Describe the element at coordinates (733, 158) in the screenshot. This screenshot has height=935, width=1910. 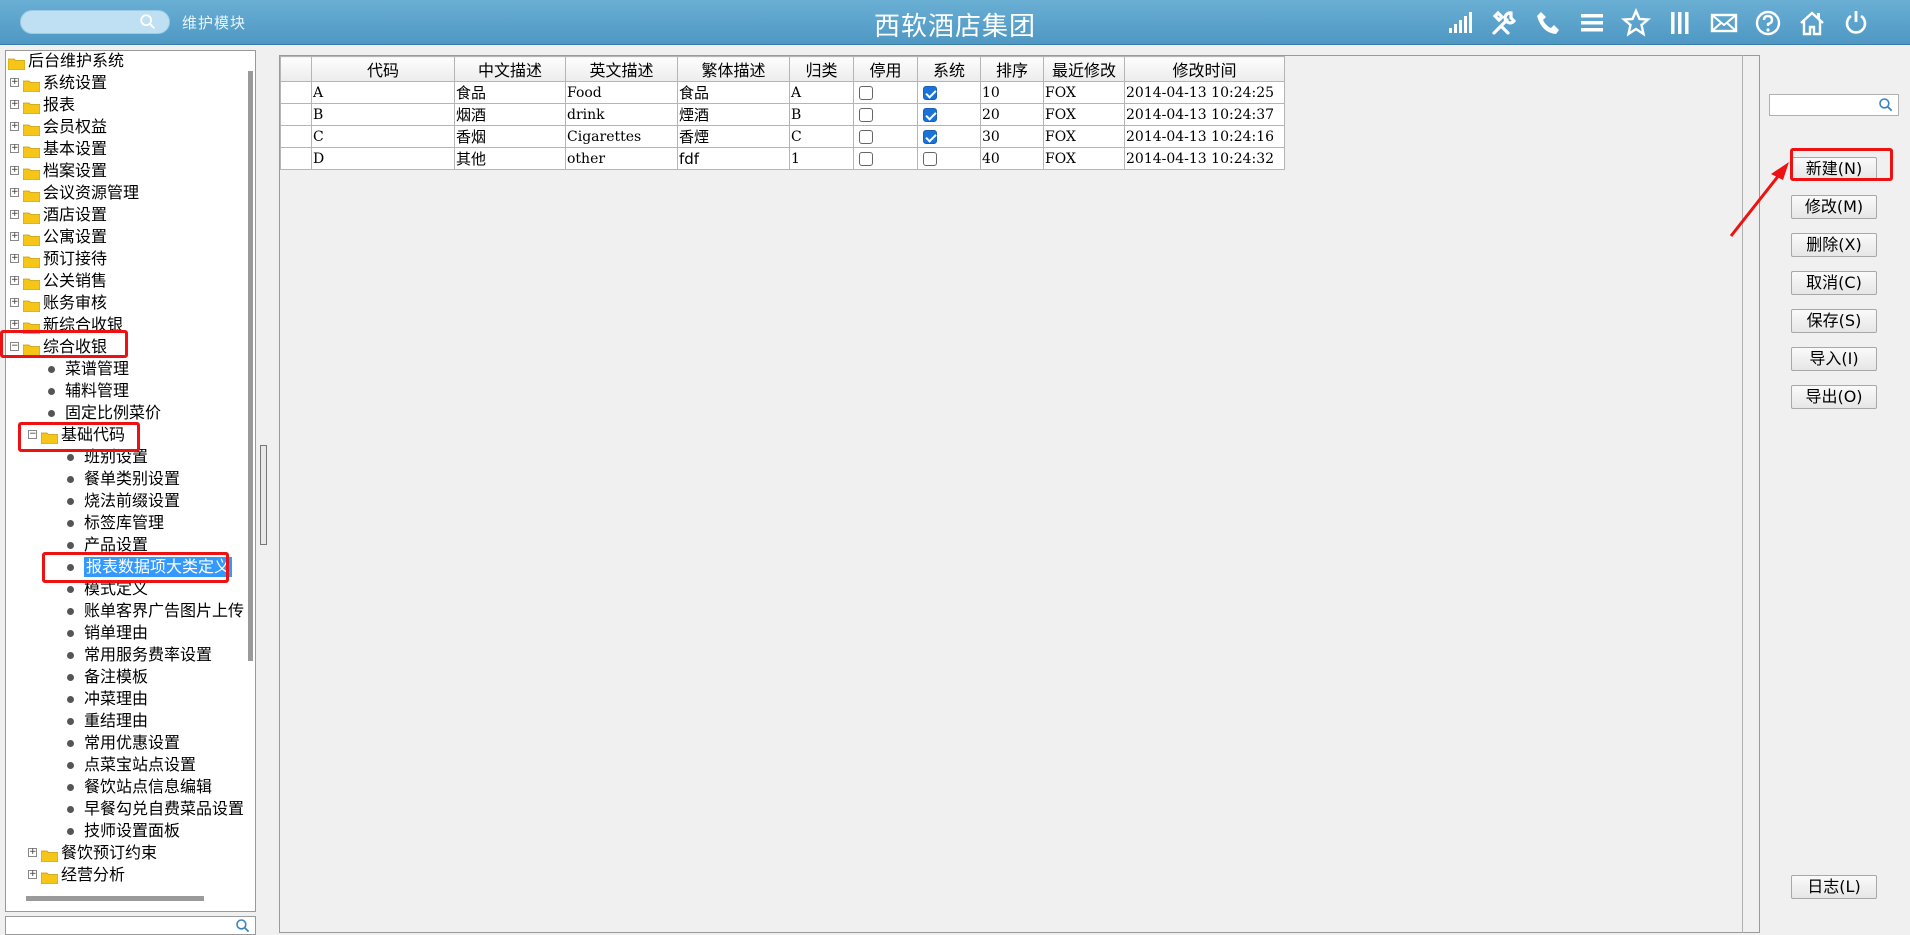
I see `traditional-desc-cell: fdf` at that location.